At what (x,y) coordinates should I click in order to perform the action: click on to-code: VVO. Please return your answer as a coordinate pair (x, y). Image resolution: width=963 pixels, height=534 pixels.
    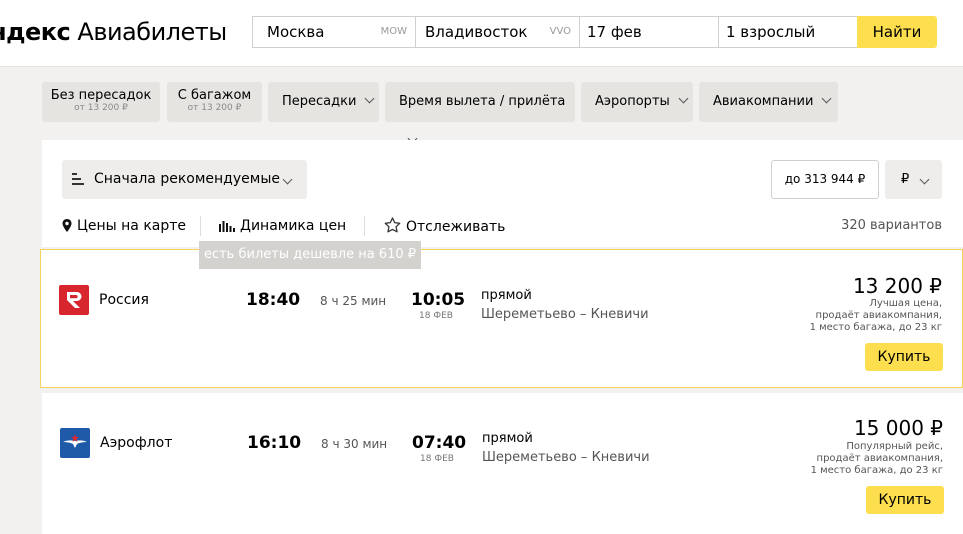
    Looking at the image, I should click on (560, 31).